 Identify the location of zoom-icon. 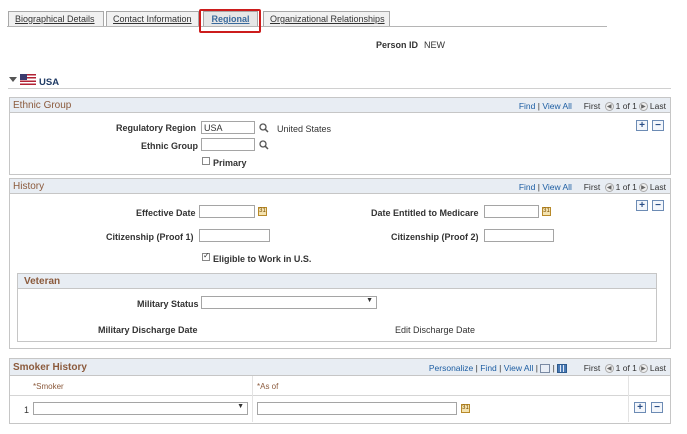
(545, 369).